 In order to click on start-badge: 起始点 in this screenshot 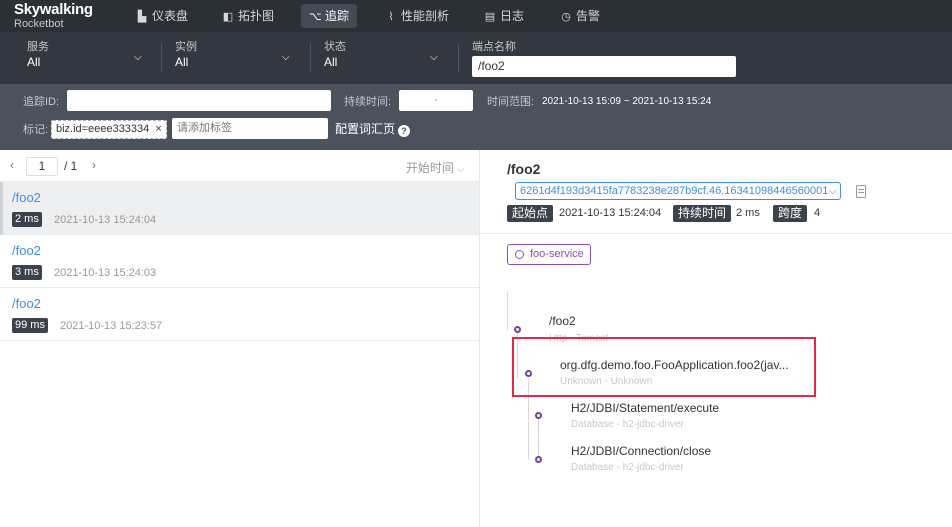, I will do `click(530, 213)`.